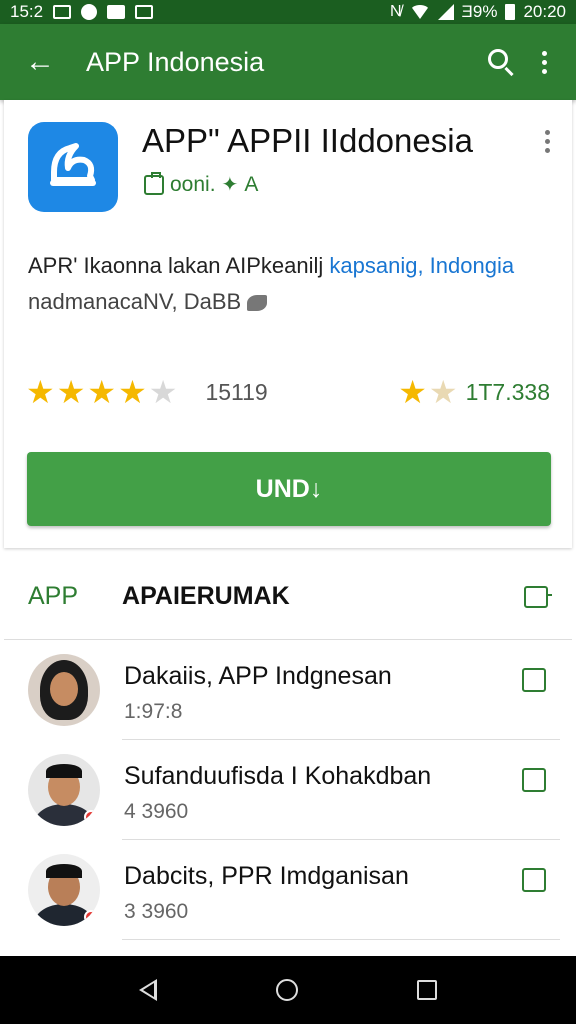  Describe the element at coordinates (62, 12) in the screenshot. I see `notification-icon` at that location.